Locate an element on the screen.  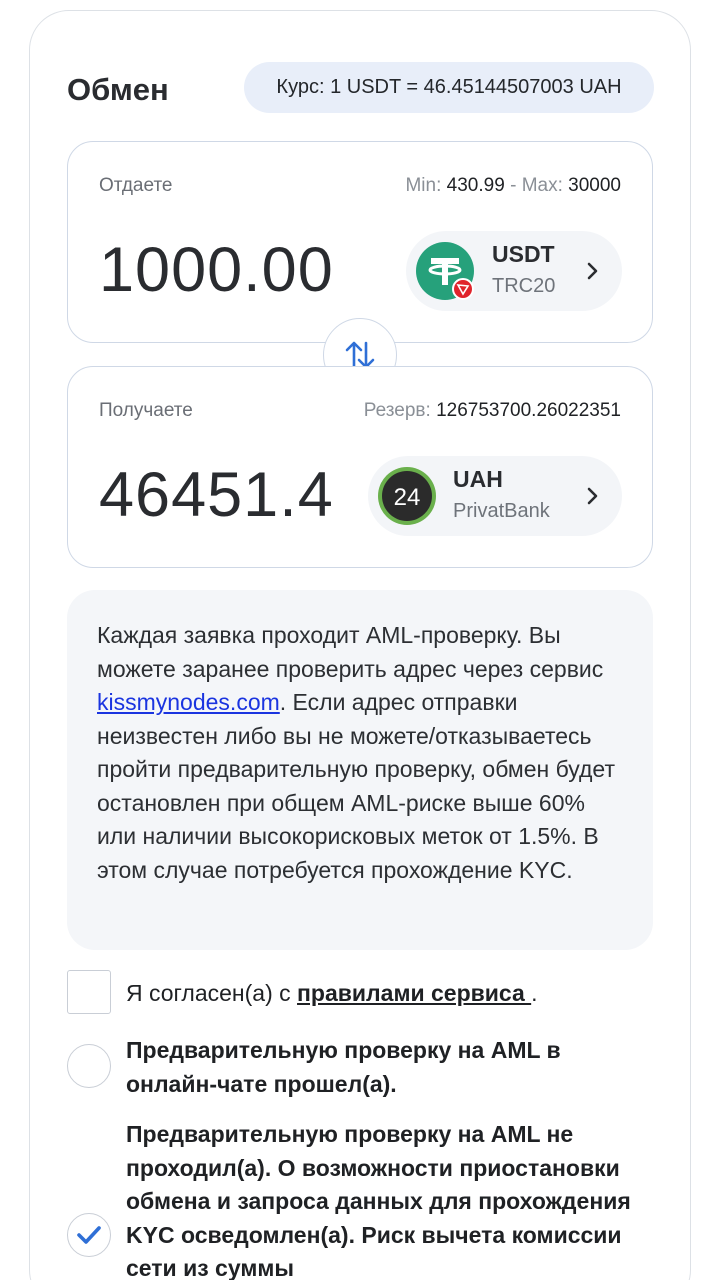
tether-icon is located at coordinates (445, 271).